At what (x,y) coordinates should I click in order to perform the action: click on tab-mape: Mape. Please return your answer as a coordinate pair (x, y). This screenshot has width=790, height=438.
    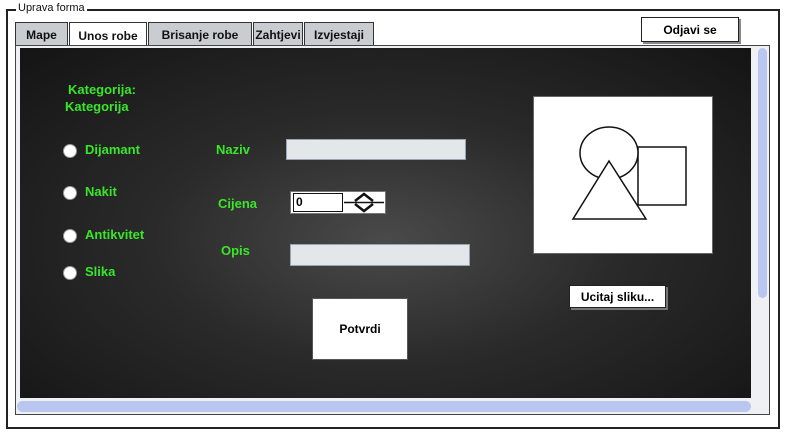
    Looking at the image, I should click on (41, 34).